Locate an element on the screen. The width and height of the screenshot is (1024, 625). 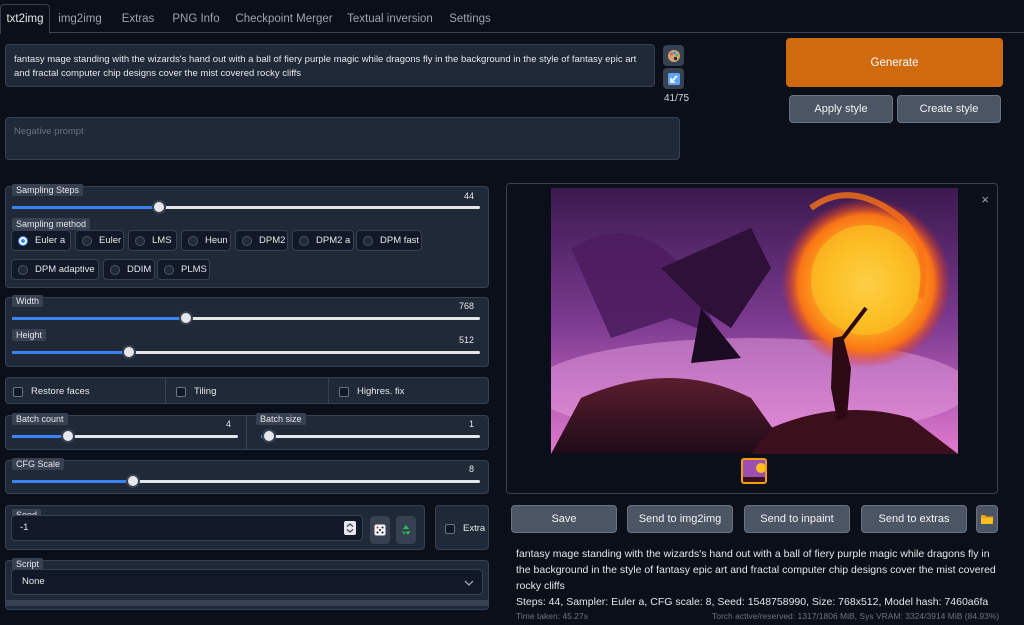
radio-label: Euler is located at coordinates (110, 240).